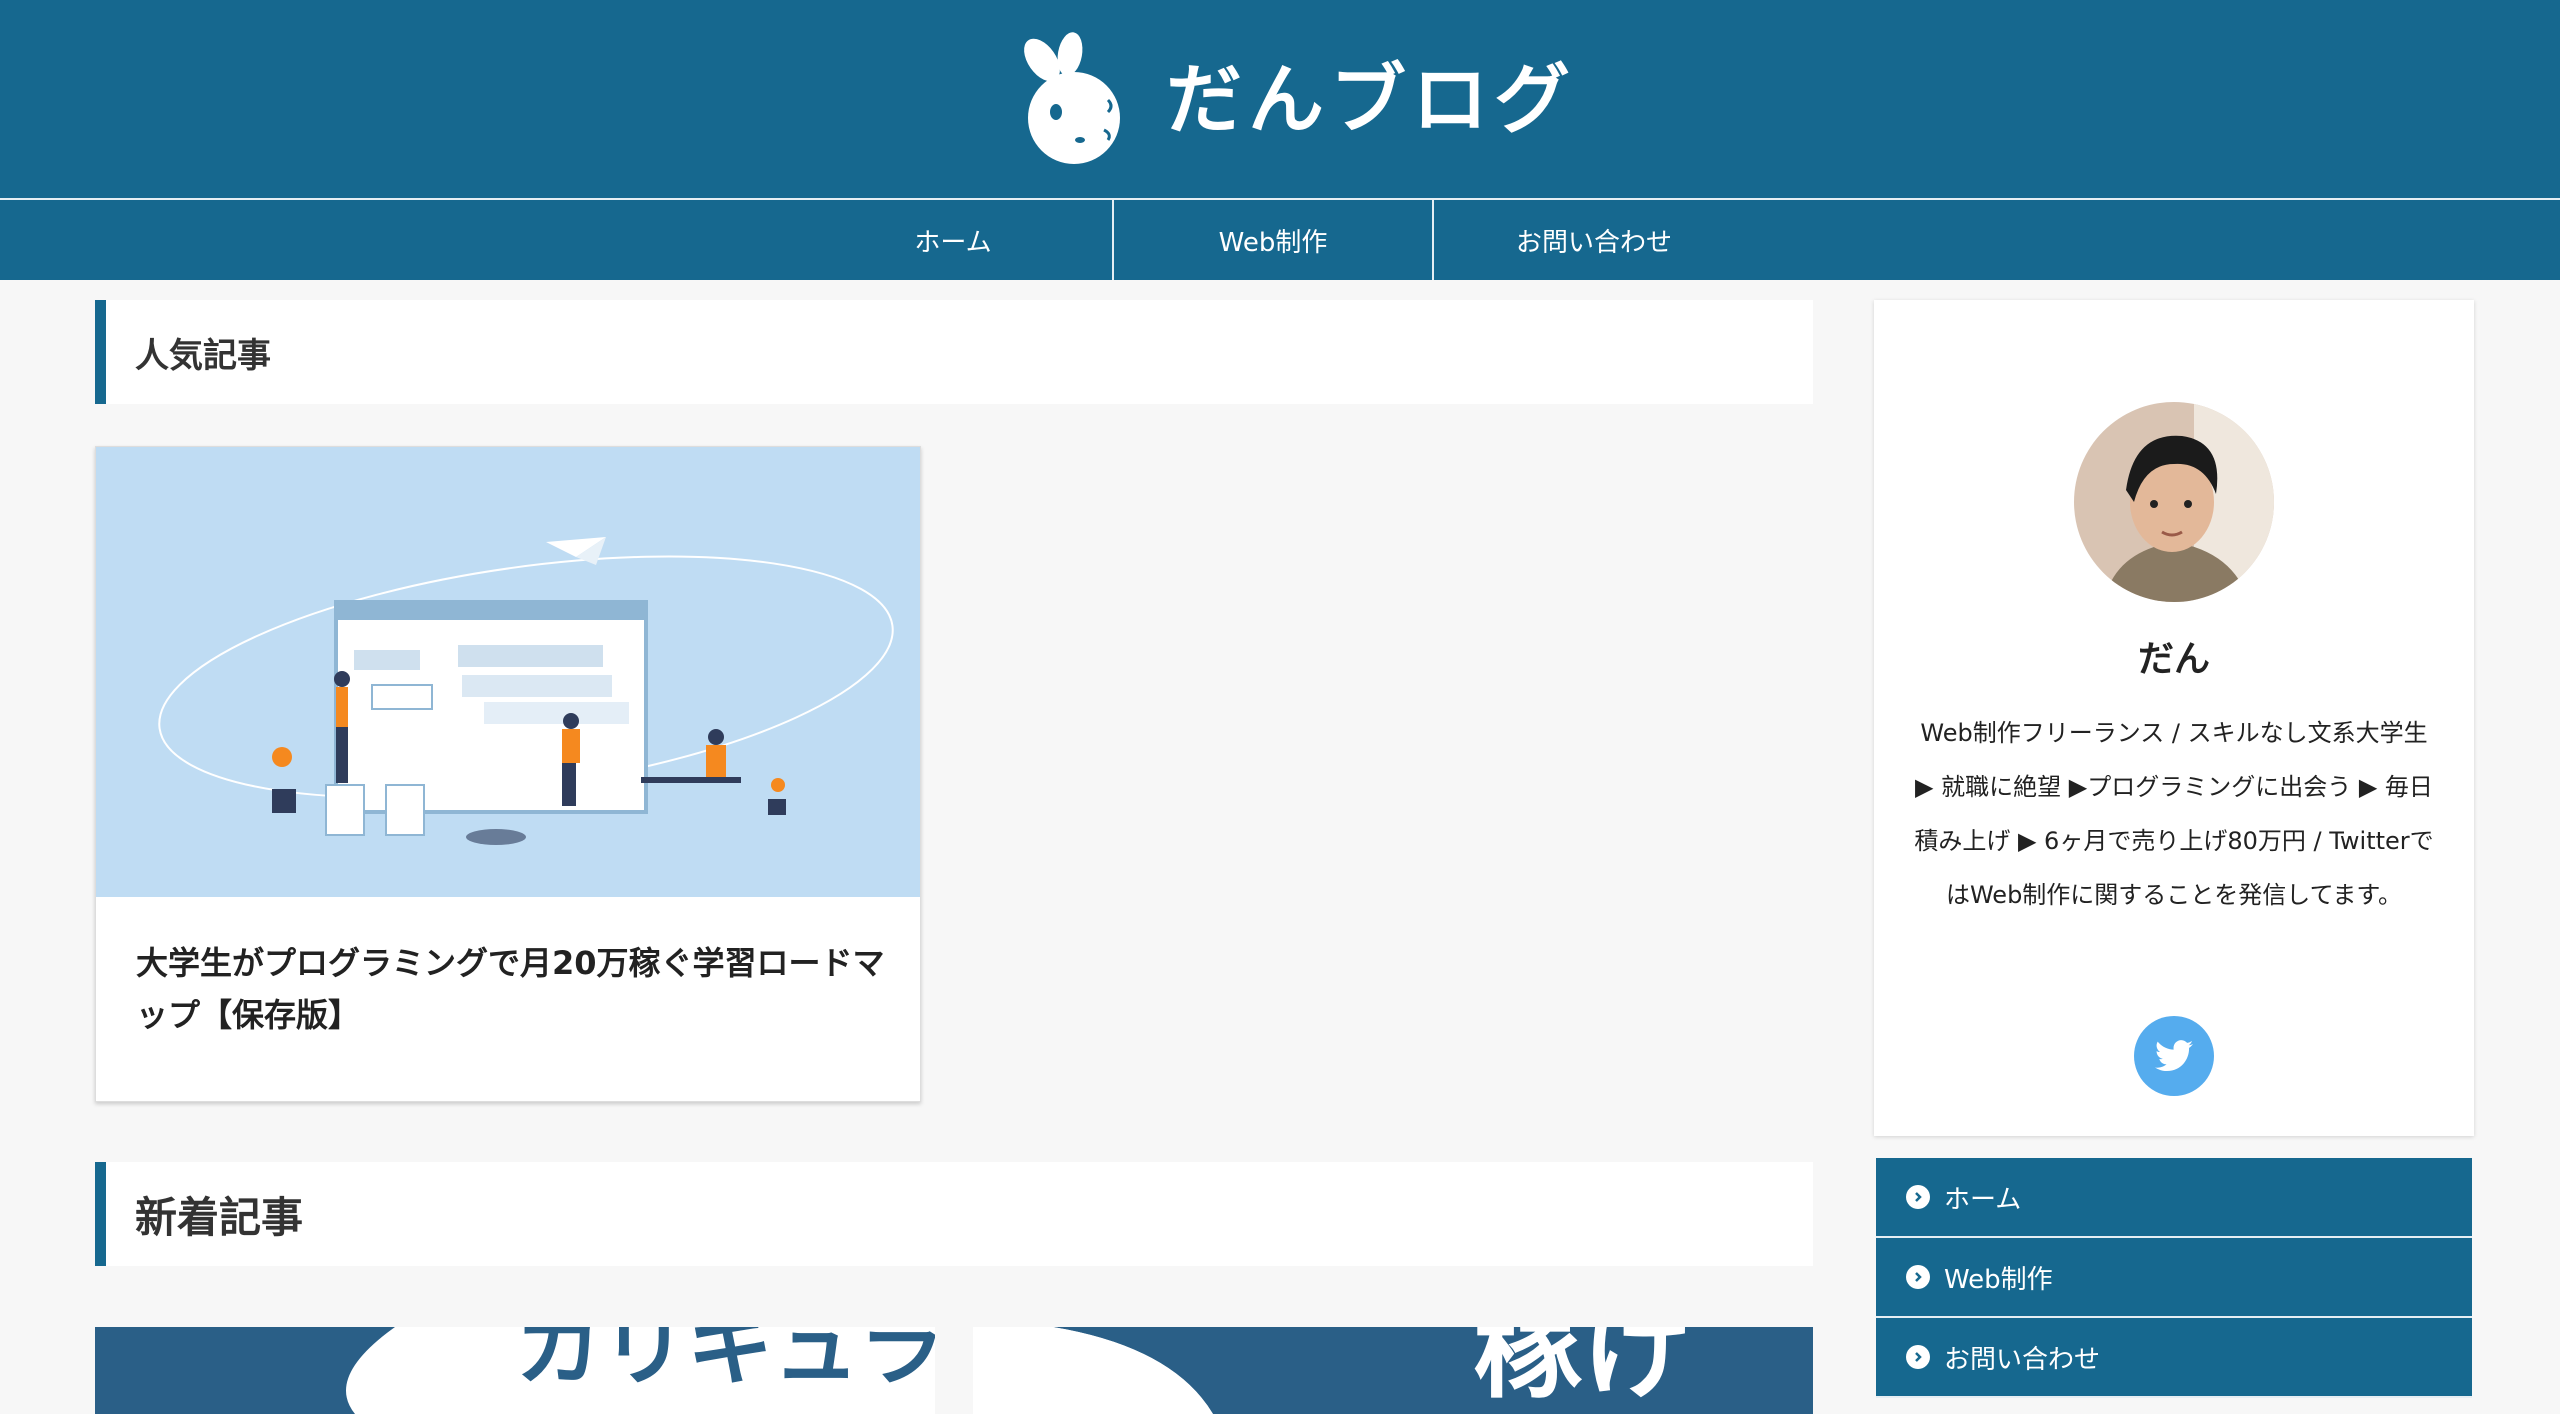  I want to click on sidebar-item-web: Web制作, so click(2174, 1278).